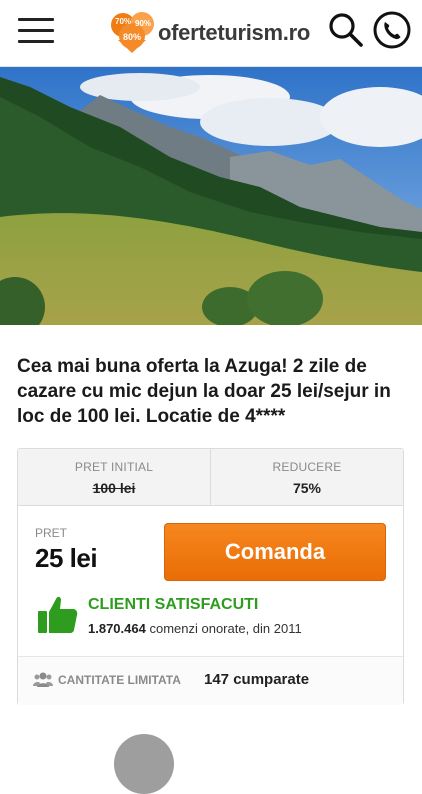 This screenshot has height=794, width=422. Describe the element at coordinates (58, 615) in the screenshot. I see `thumbs-up-icon` at that location.